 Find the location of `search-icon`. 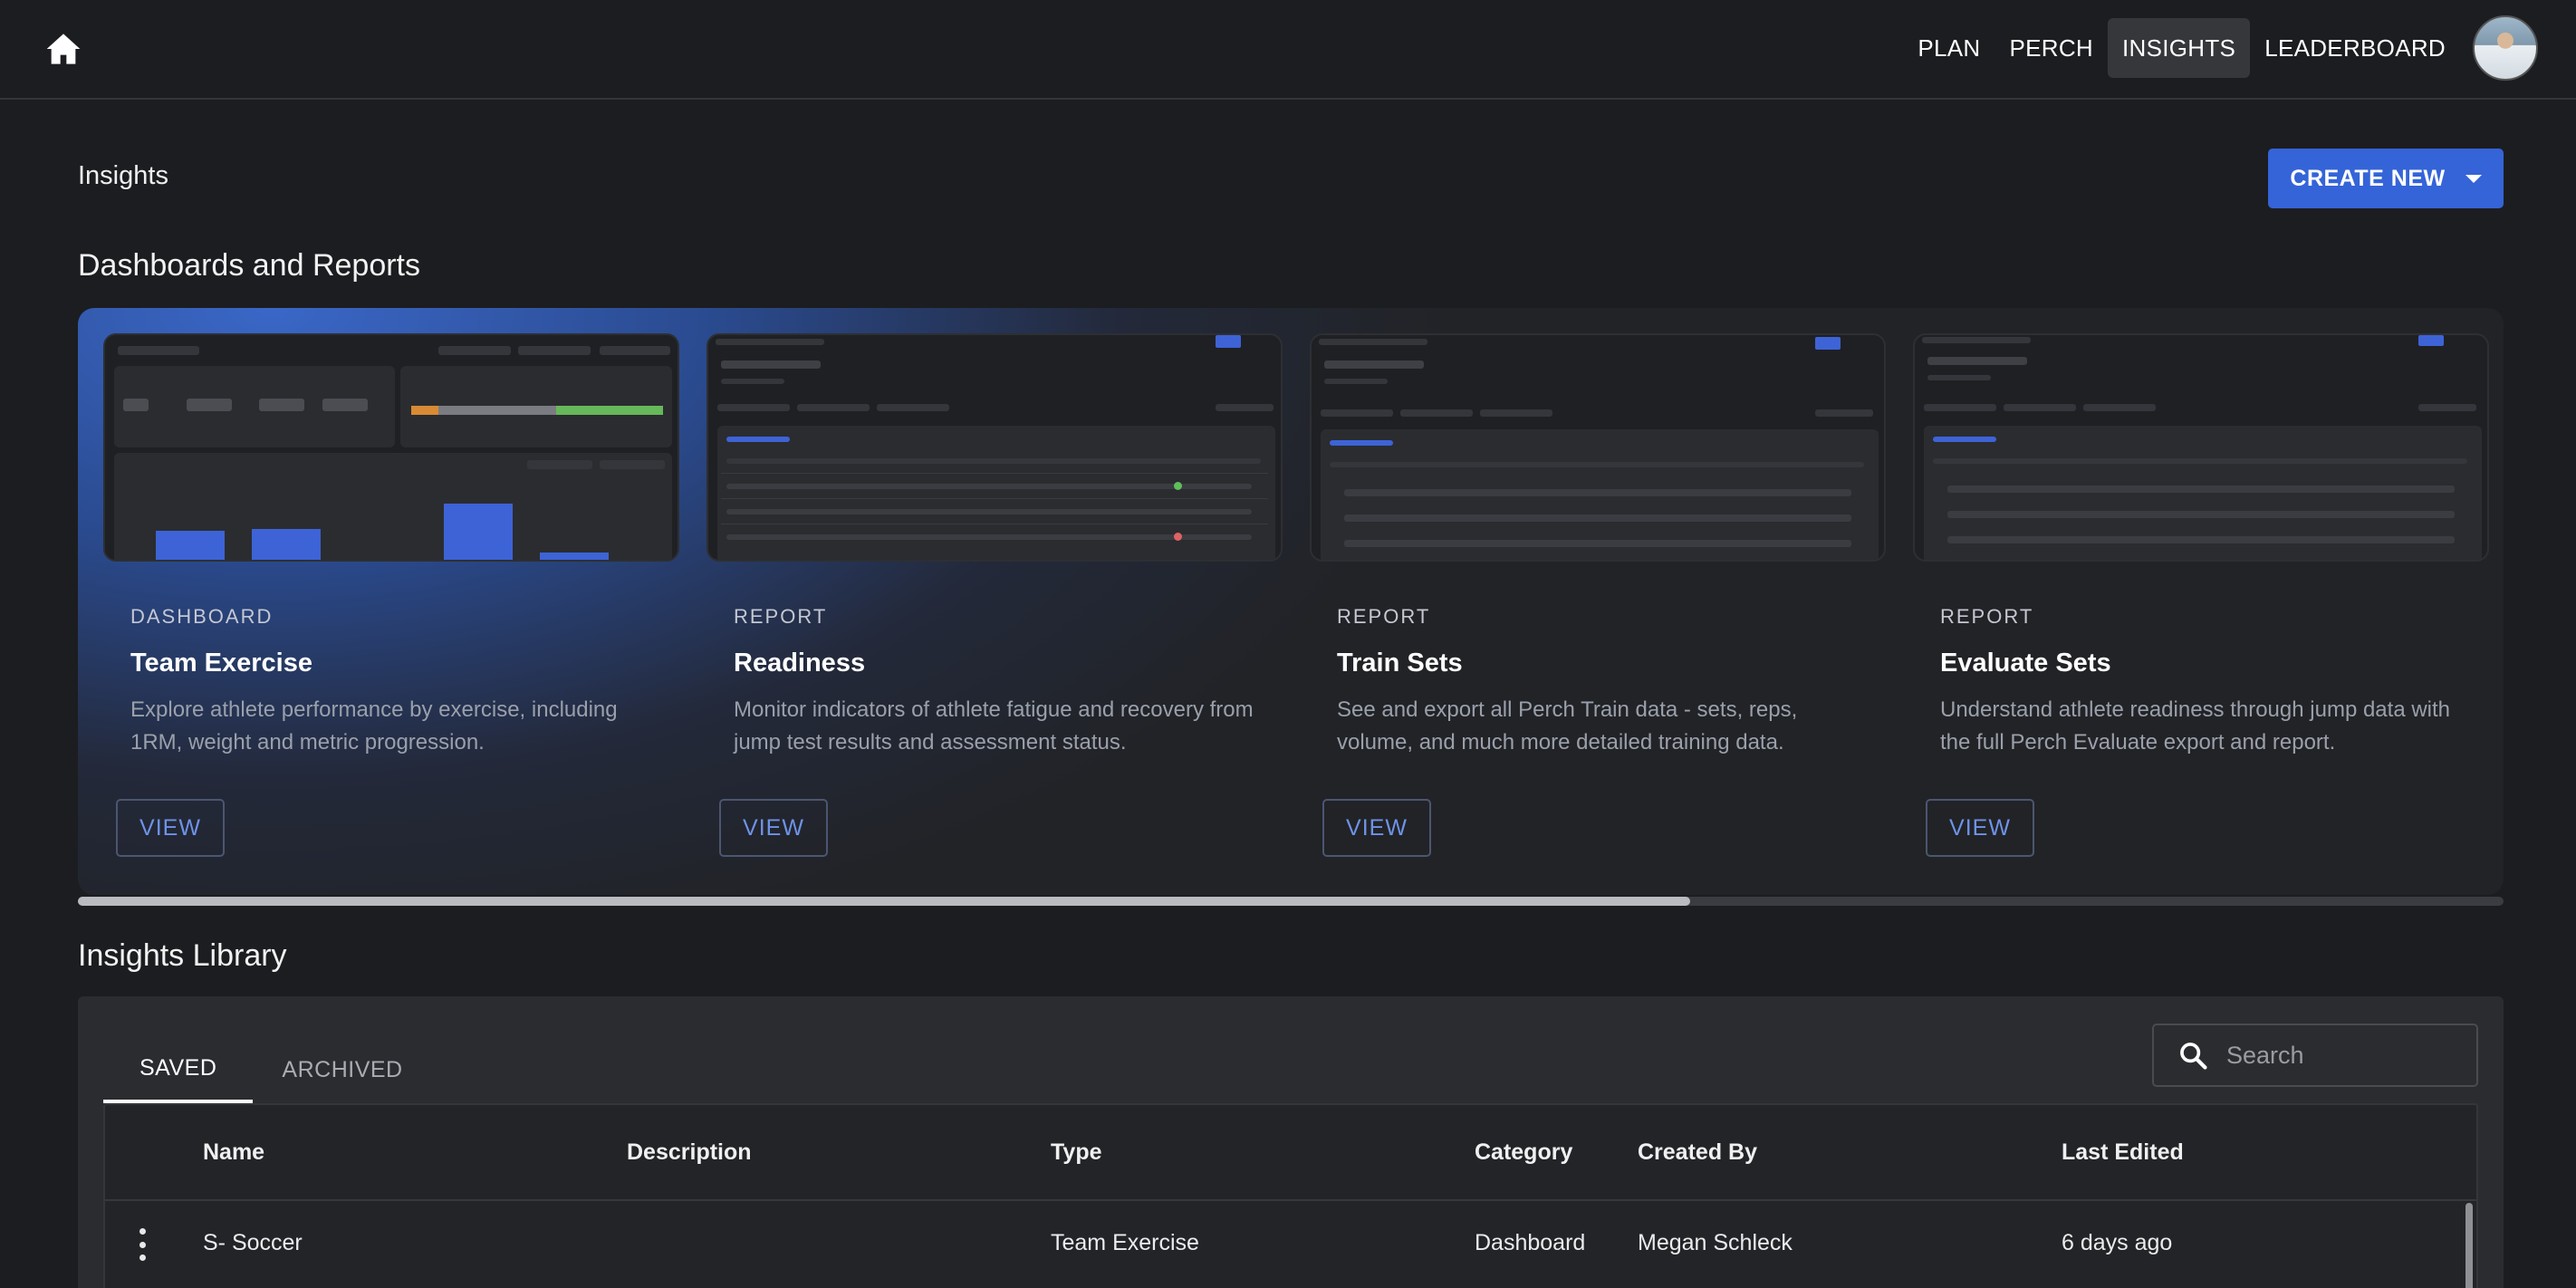

search-icon is located at coordinates (2193, 1056).